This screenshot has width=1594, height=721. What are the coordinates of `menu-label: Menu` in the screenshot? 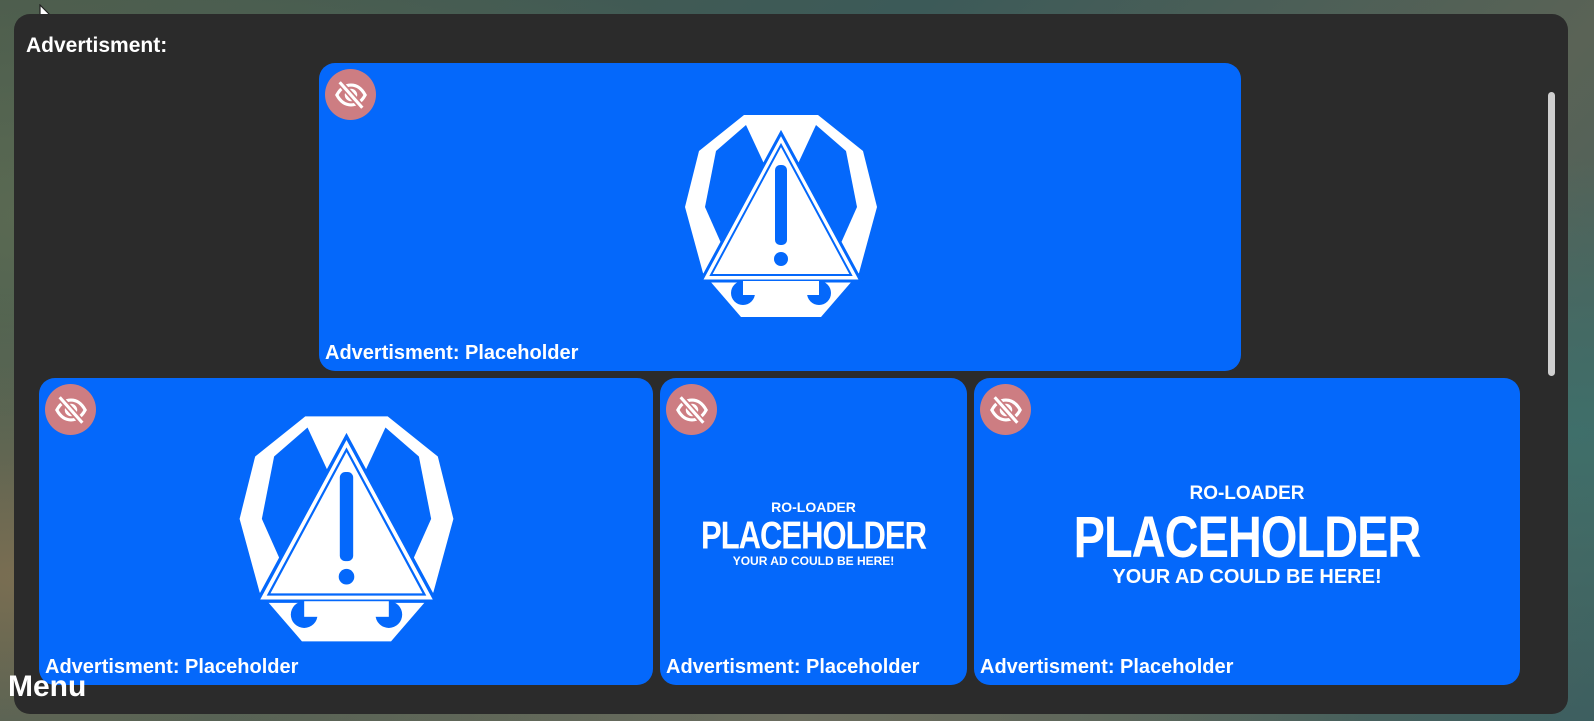 It's located at (47, 687).